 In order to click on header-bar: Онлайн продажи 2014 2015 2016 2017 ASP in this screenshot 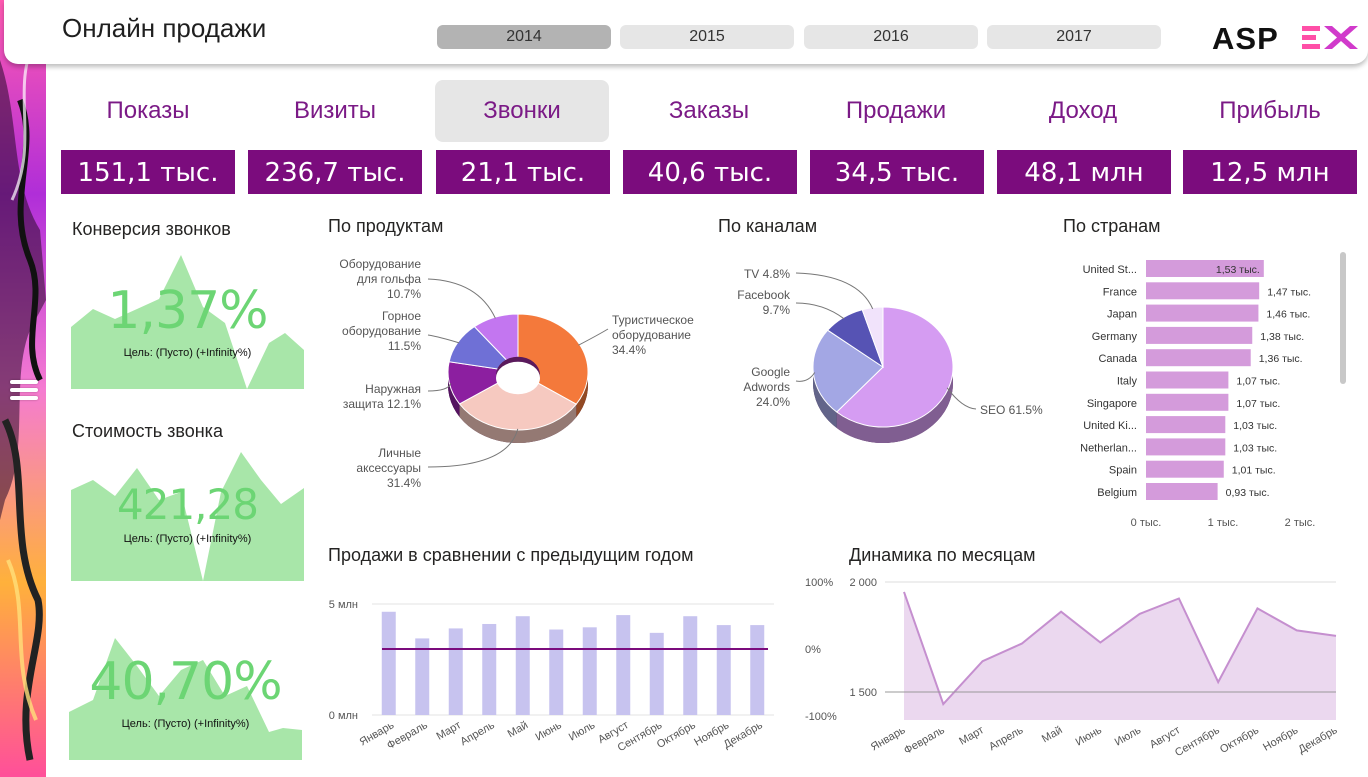, I will do `click(686, 32)`.